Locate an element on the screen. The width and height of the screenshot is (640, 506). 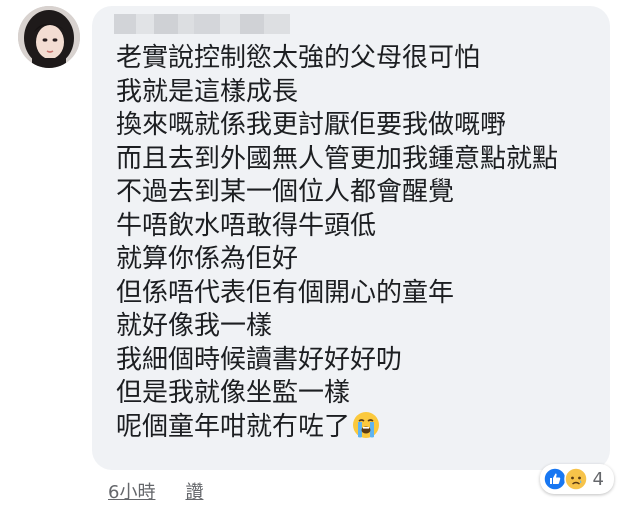
reaction-count: 4 is located at coordinates (598, 479).